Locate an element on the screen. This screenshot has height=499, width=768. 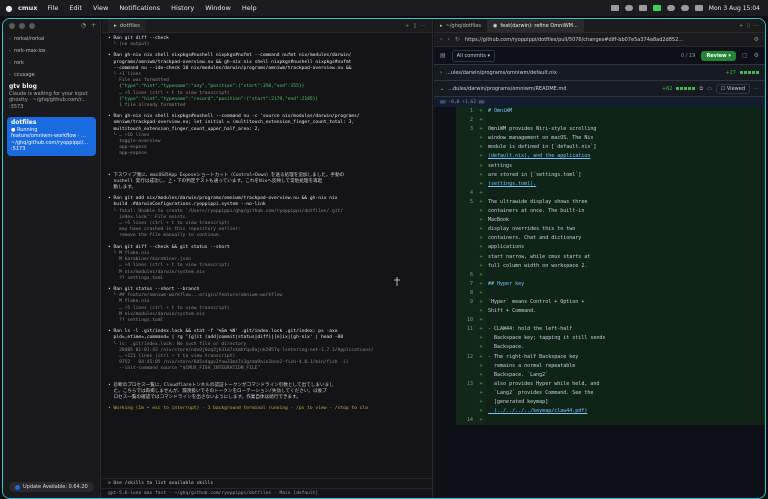
wifi-icon is located at coordinates (670, 8).